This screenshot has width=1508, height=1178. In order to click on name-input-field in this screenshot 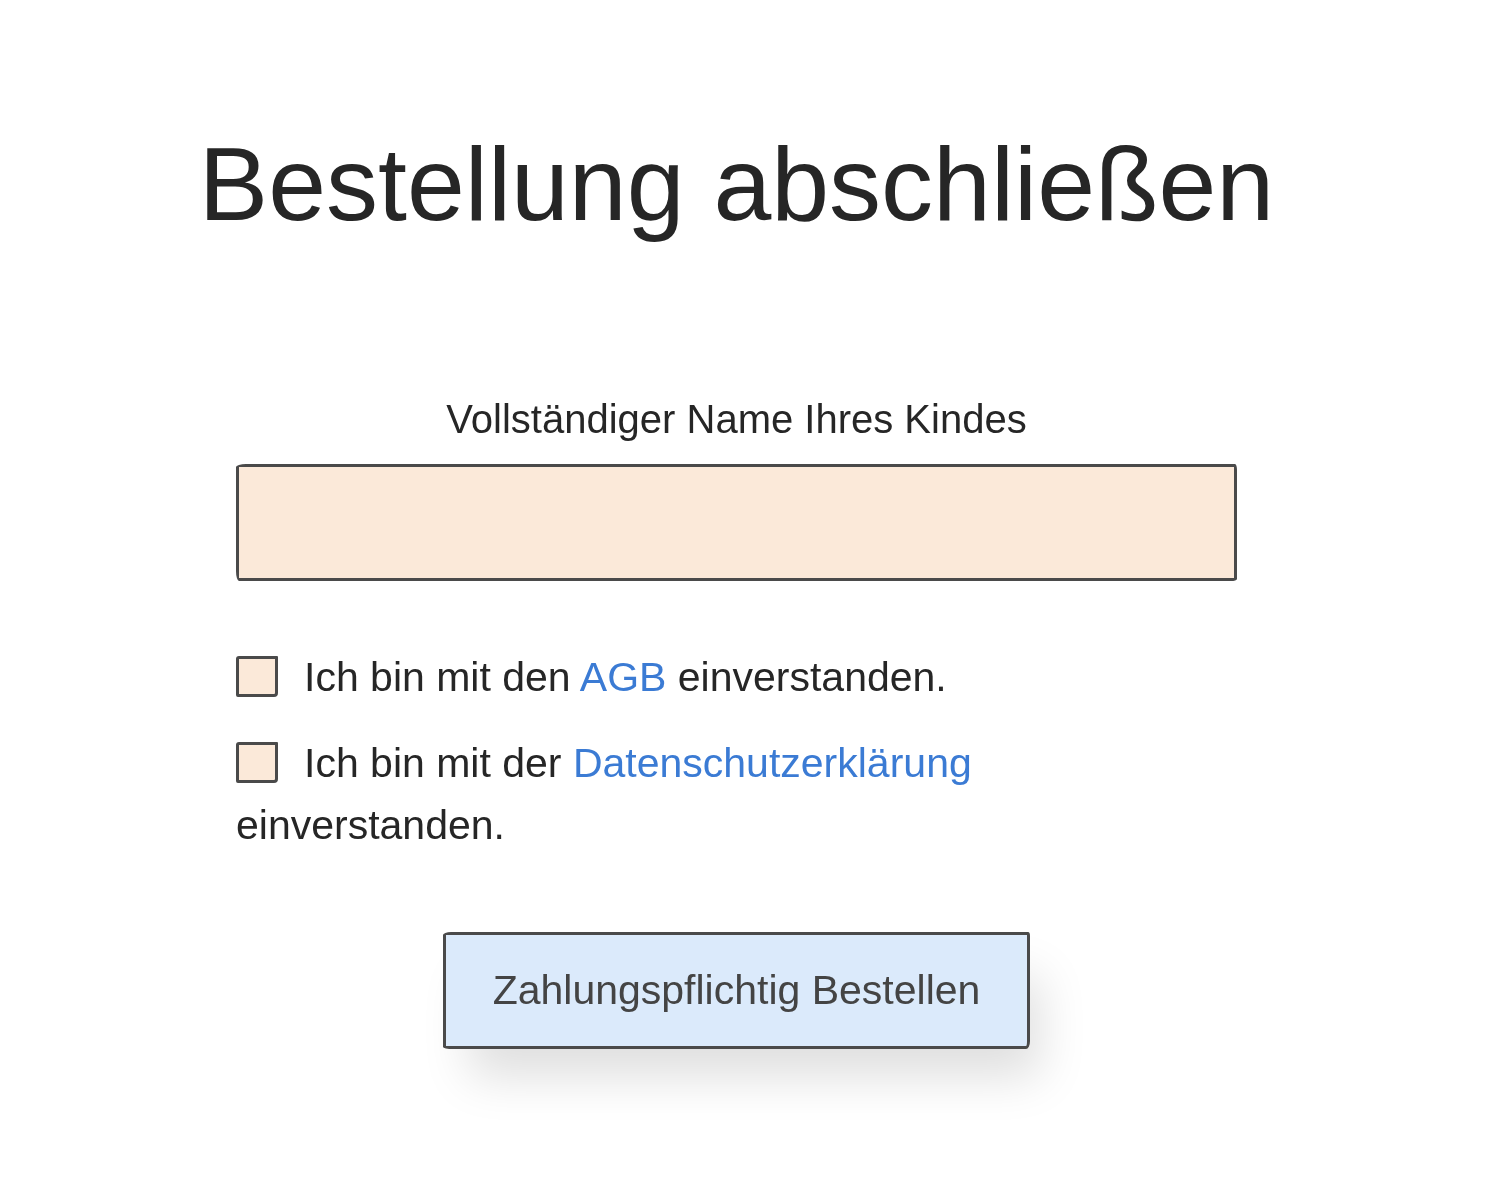, I will do `click(736, 522)`.